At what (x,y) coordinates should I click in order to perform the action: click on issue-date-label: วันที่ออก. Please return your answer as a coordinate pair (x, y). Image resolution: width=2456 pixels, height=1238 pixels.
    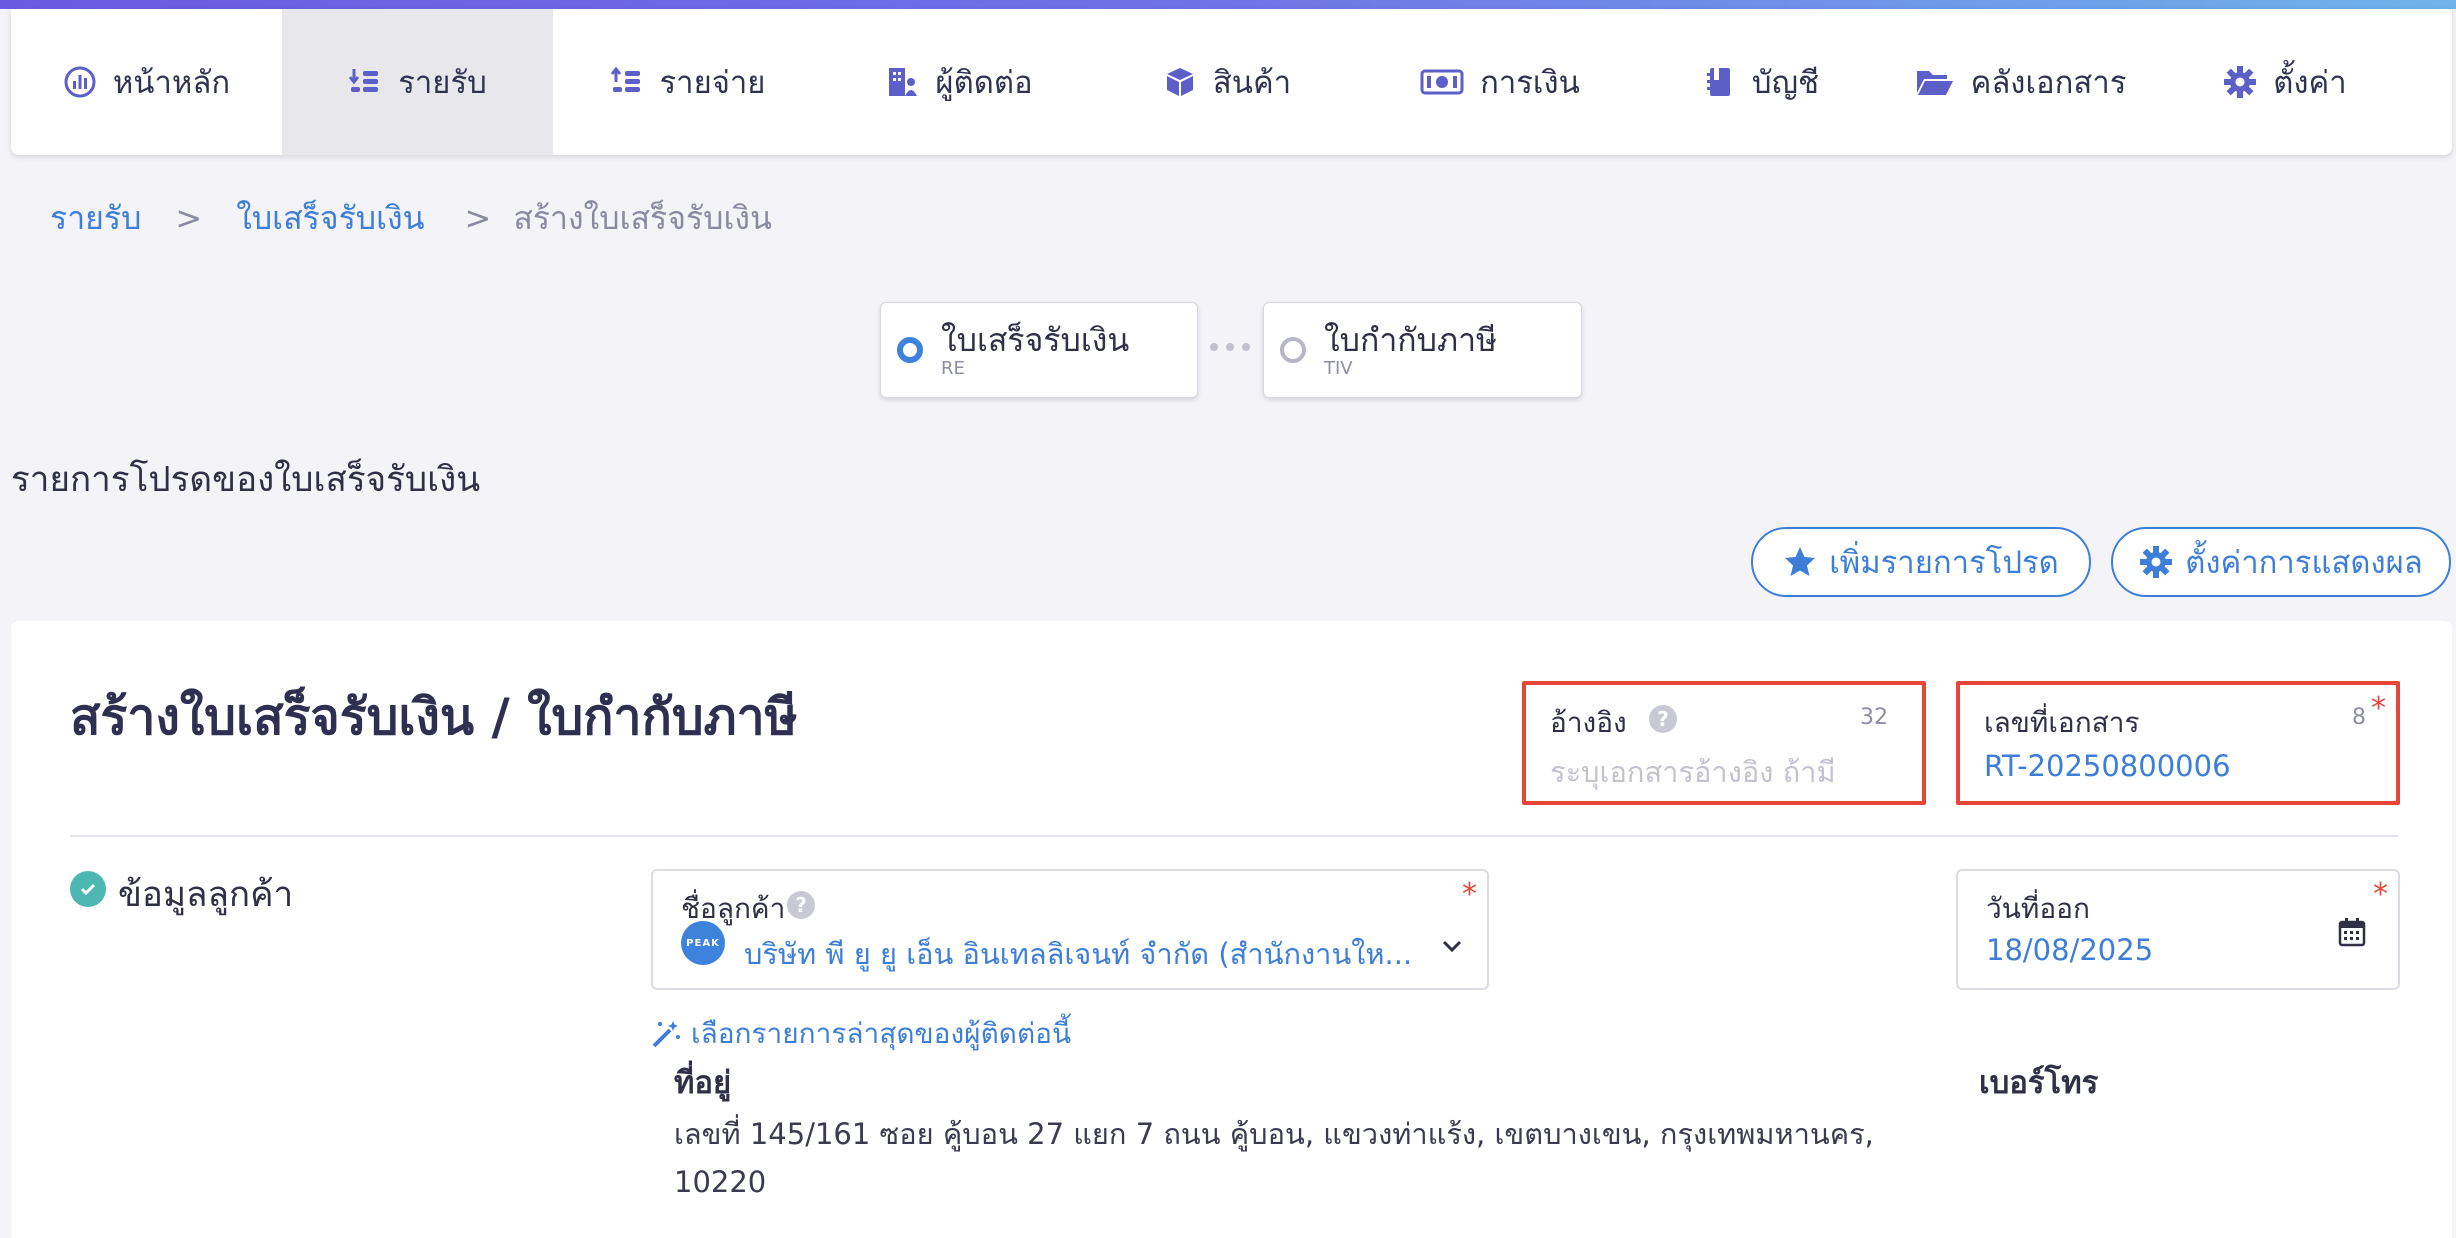
    Looking at the image, I should click on (2038, 908).